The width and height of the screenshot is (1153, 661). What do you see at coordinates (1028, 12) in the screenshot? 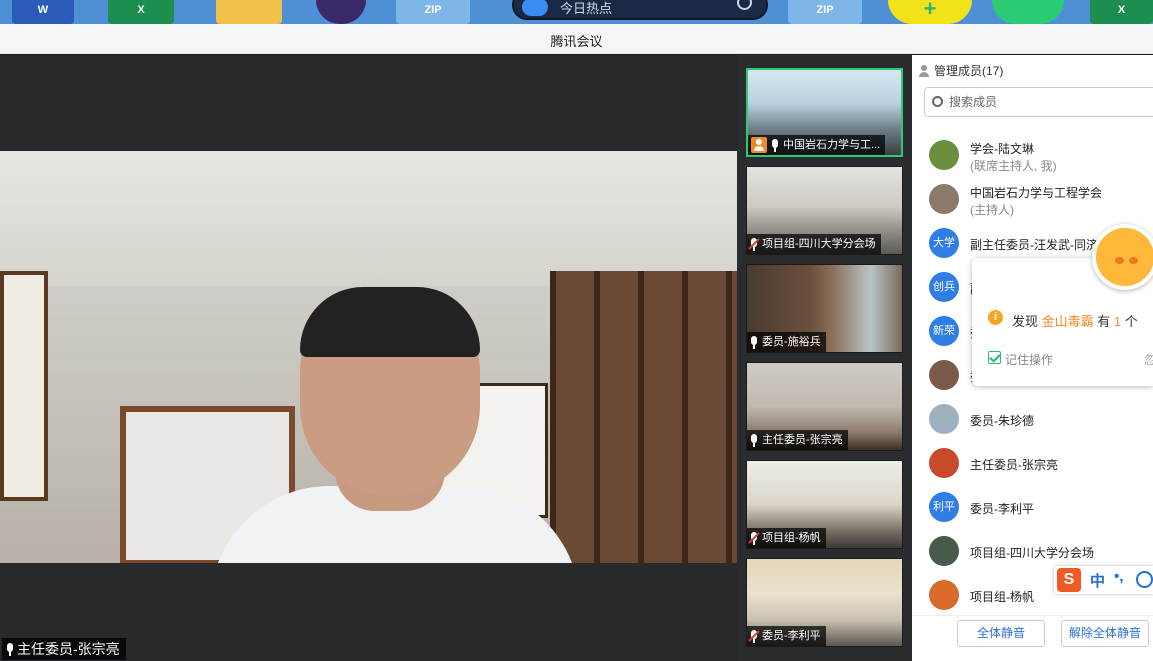
I see `green-circle-app-icon` at bounding box center [1028, 12].